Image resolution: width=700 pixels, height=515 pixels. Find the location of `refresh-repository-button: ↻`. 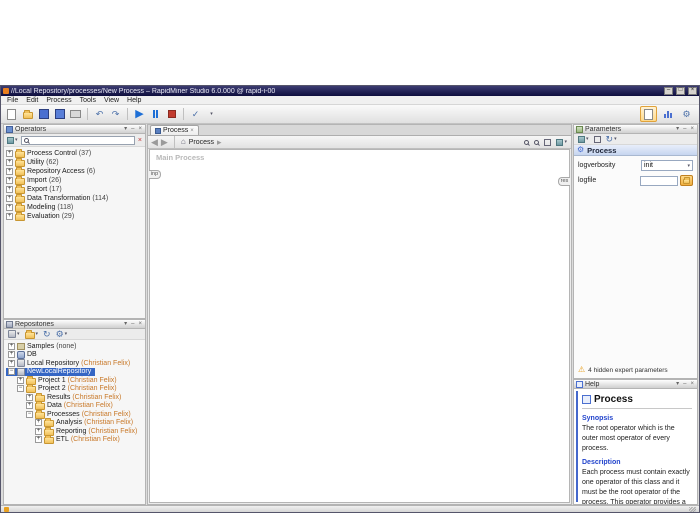

refresh-repository-button: ↻ is located at coordinates (47, 334).